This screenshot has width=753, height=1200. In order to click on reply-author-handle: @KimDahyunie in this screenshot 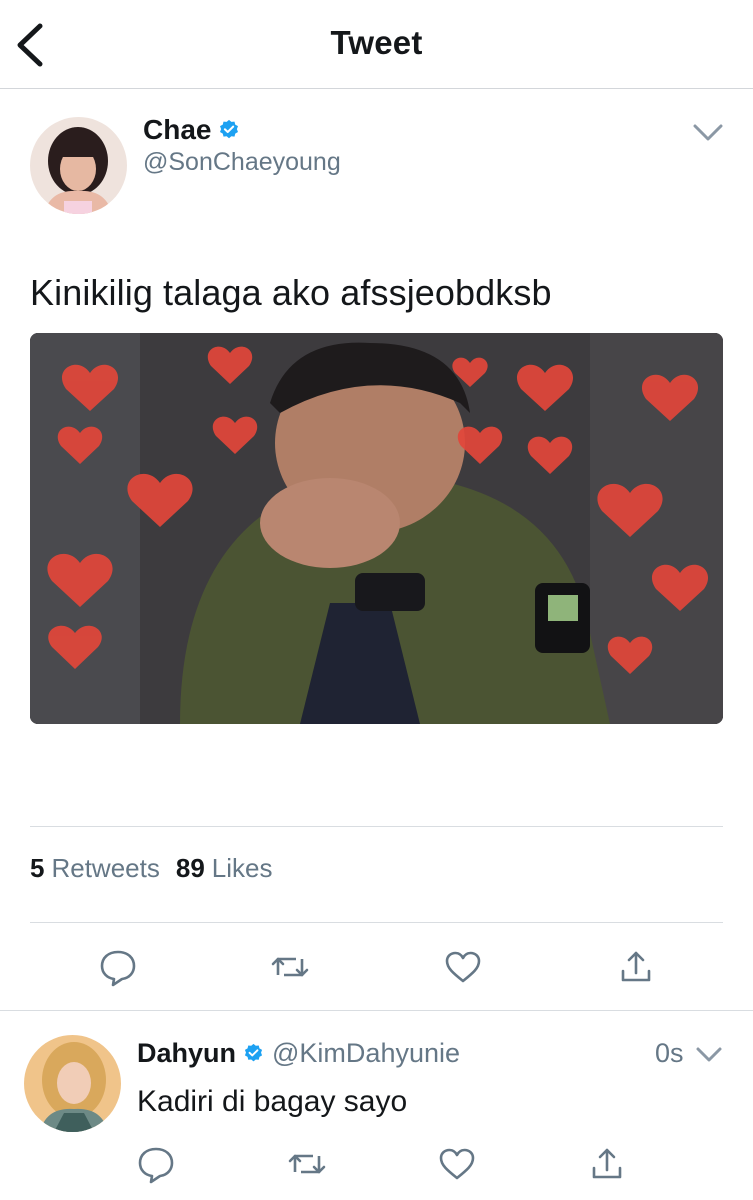, I will do `click(366, 1053)`.